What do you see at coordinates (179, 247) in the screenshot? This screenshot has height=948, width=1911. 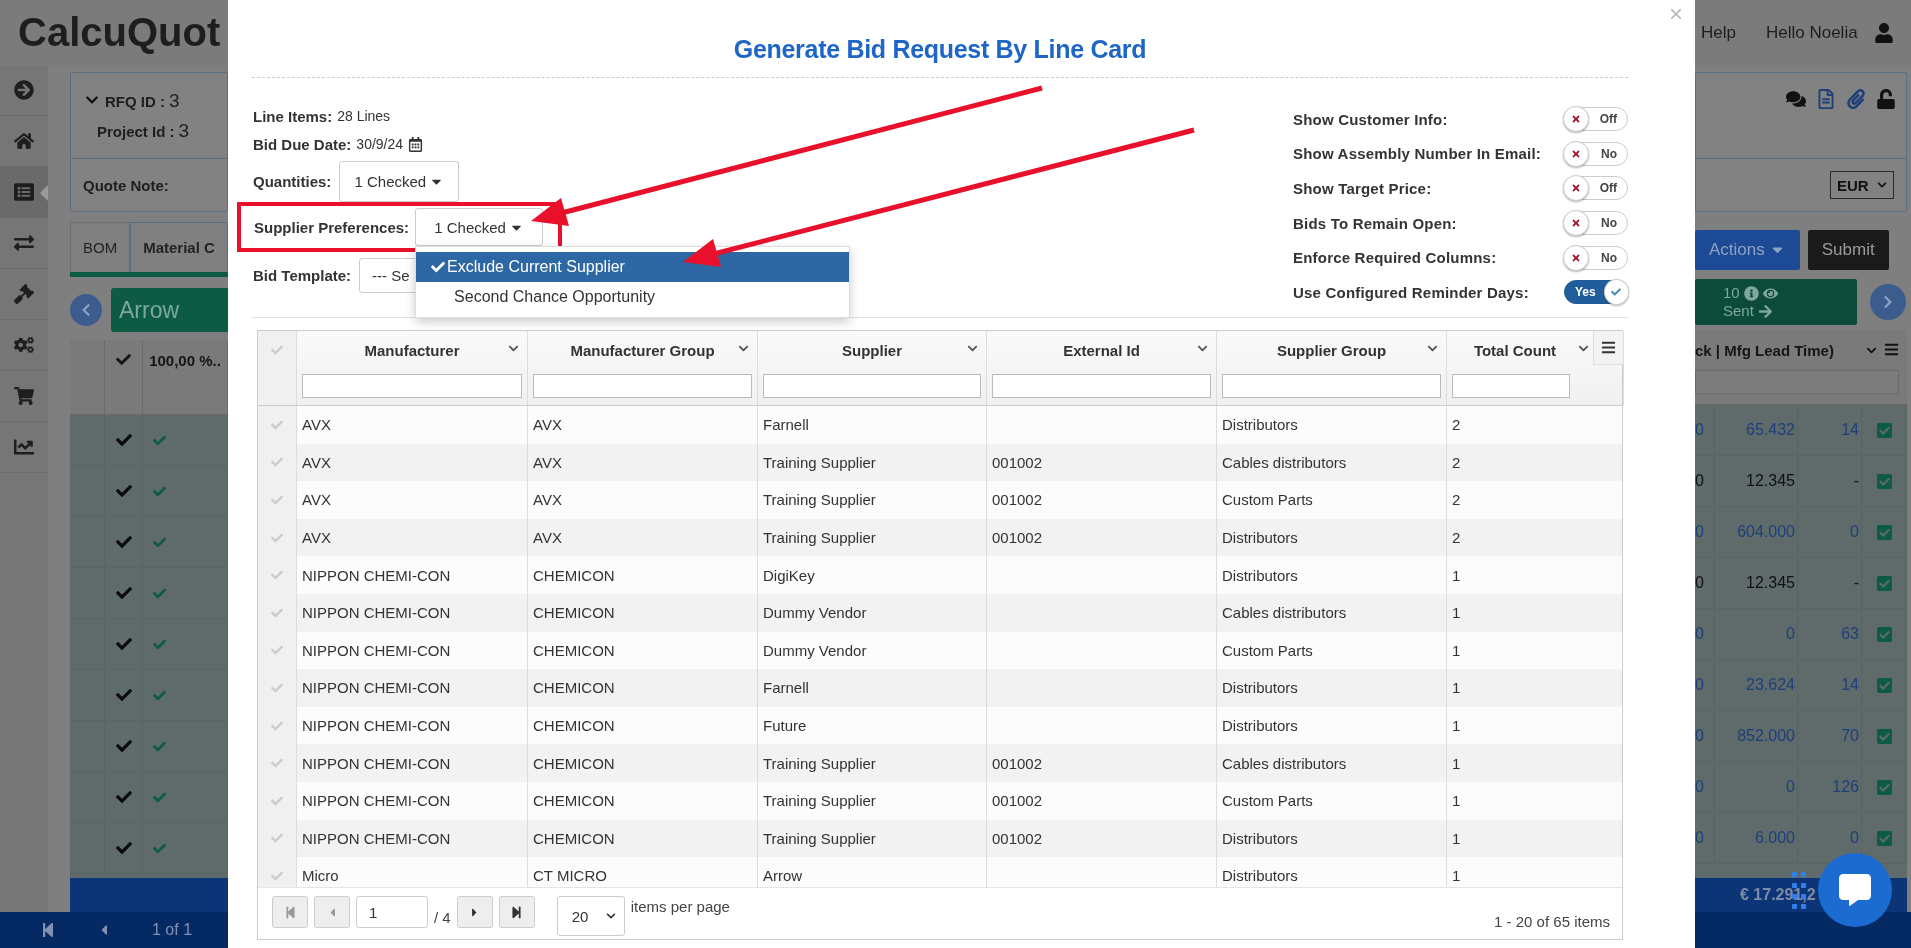 I see `tab: Material C` at bounding box center [179, 247].